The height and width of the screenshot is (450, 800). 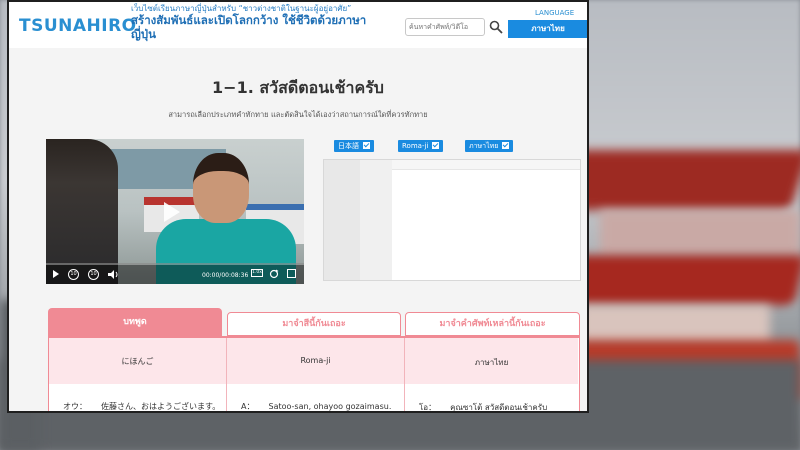 I want to click on toggle-romaji: Roma-ji, so click(x=421, y=146).